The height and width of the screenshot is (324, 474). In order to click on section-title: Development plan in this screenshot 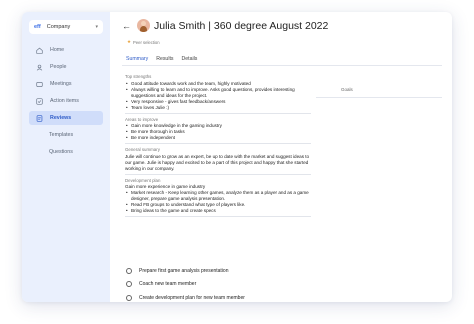, I will do `click(143, 180)`.